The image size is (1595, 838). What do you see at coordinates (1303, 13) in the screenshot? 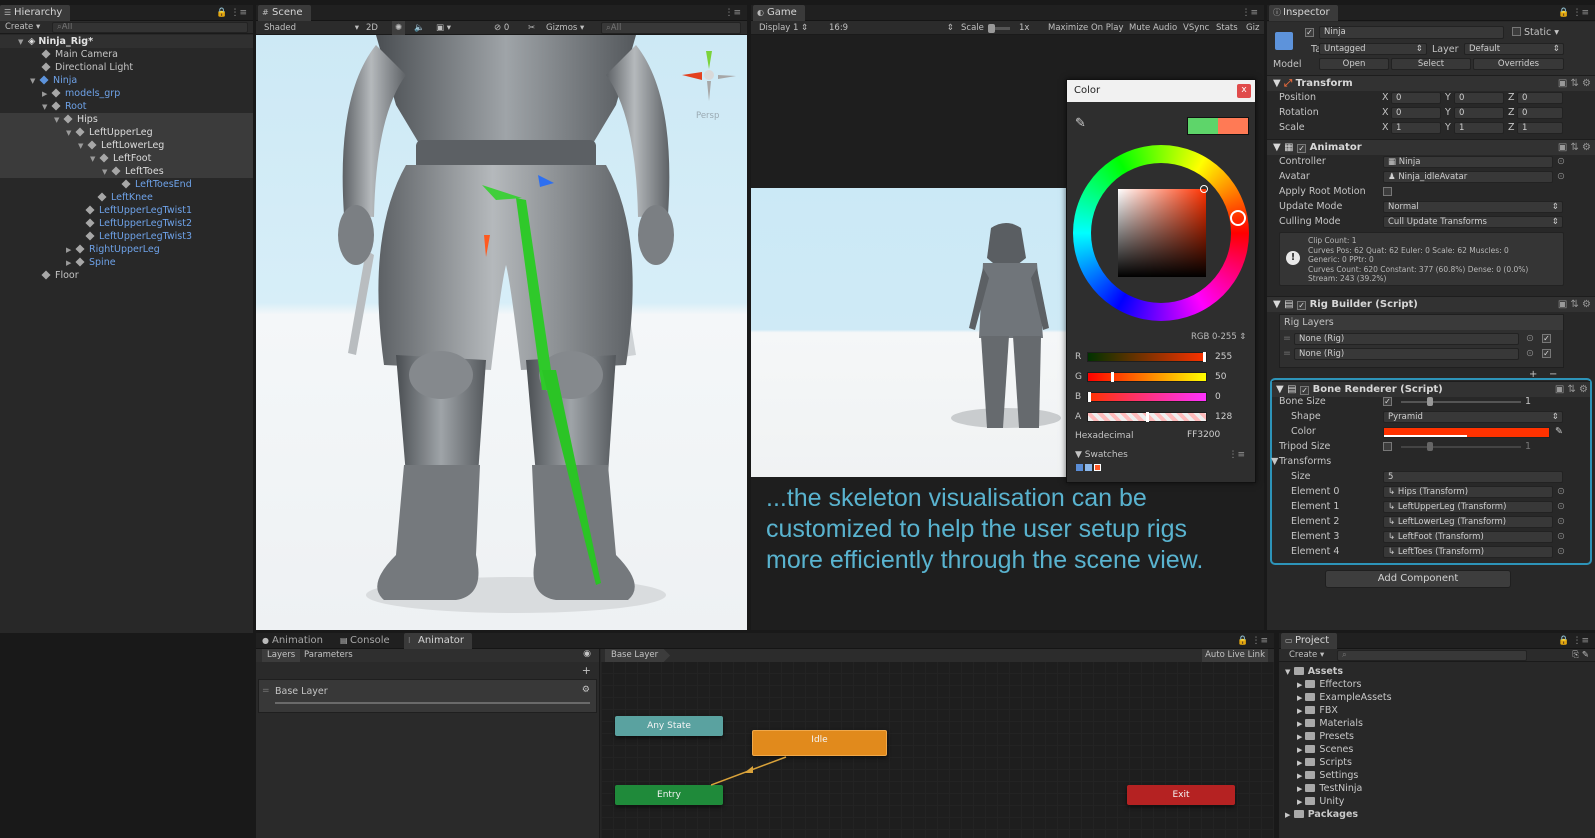
I see `tab-inspector: ⓘ Inspector` at bounding box center [1303, 13].